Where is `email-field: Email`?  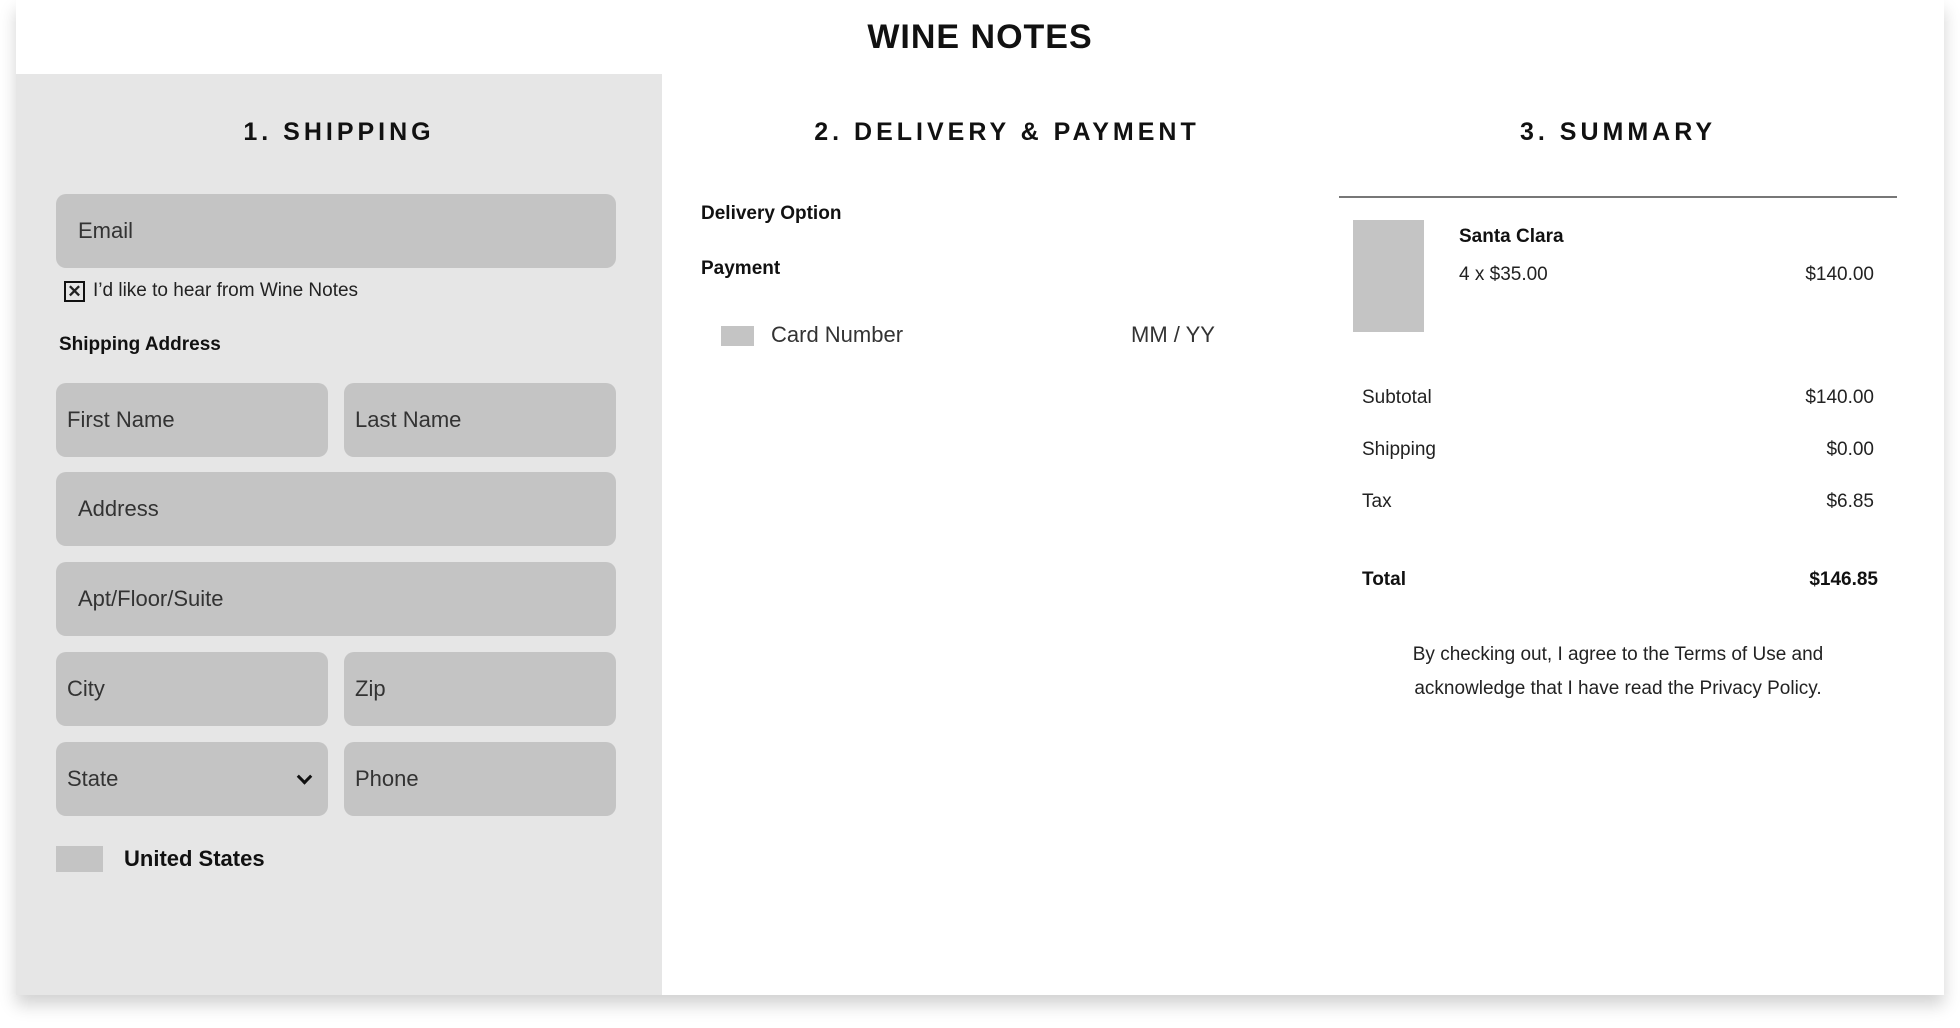 email-field: Email is located at coordinates (336, 231).